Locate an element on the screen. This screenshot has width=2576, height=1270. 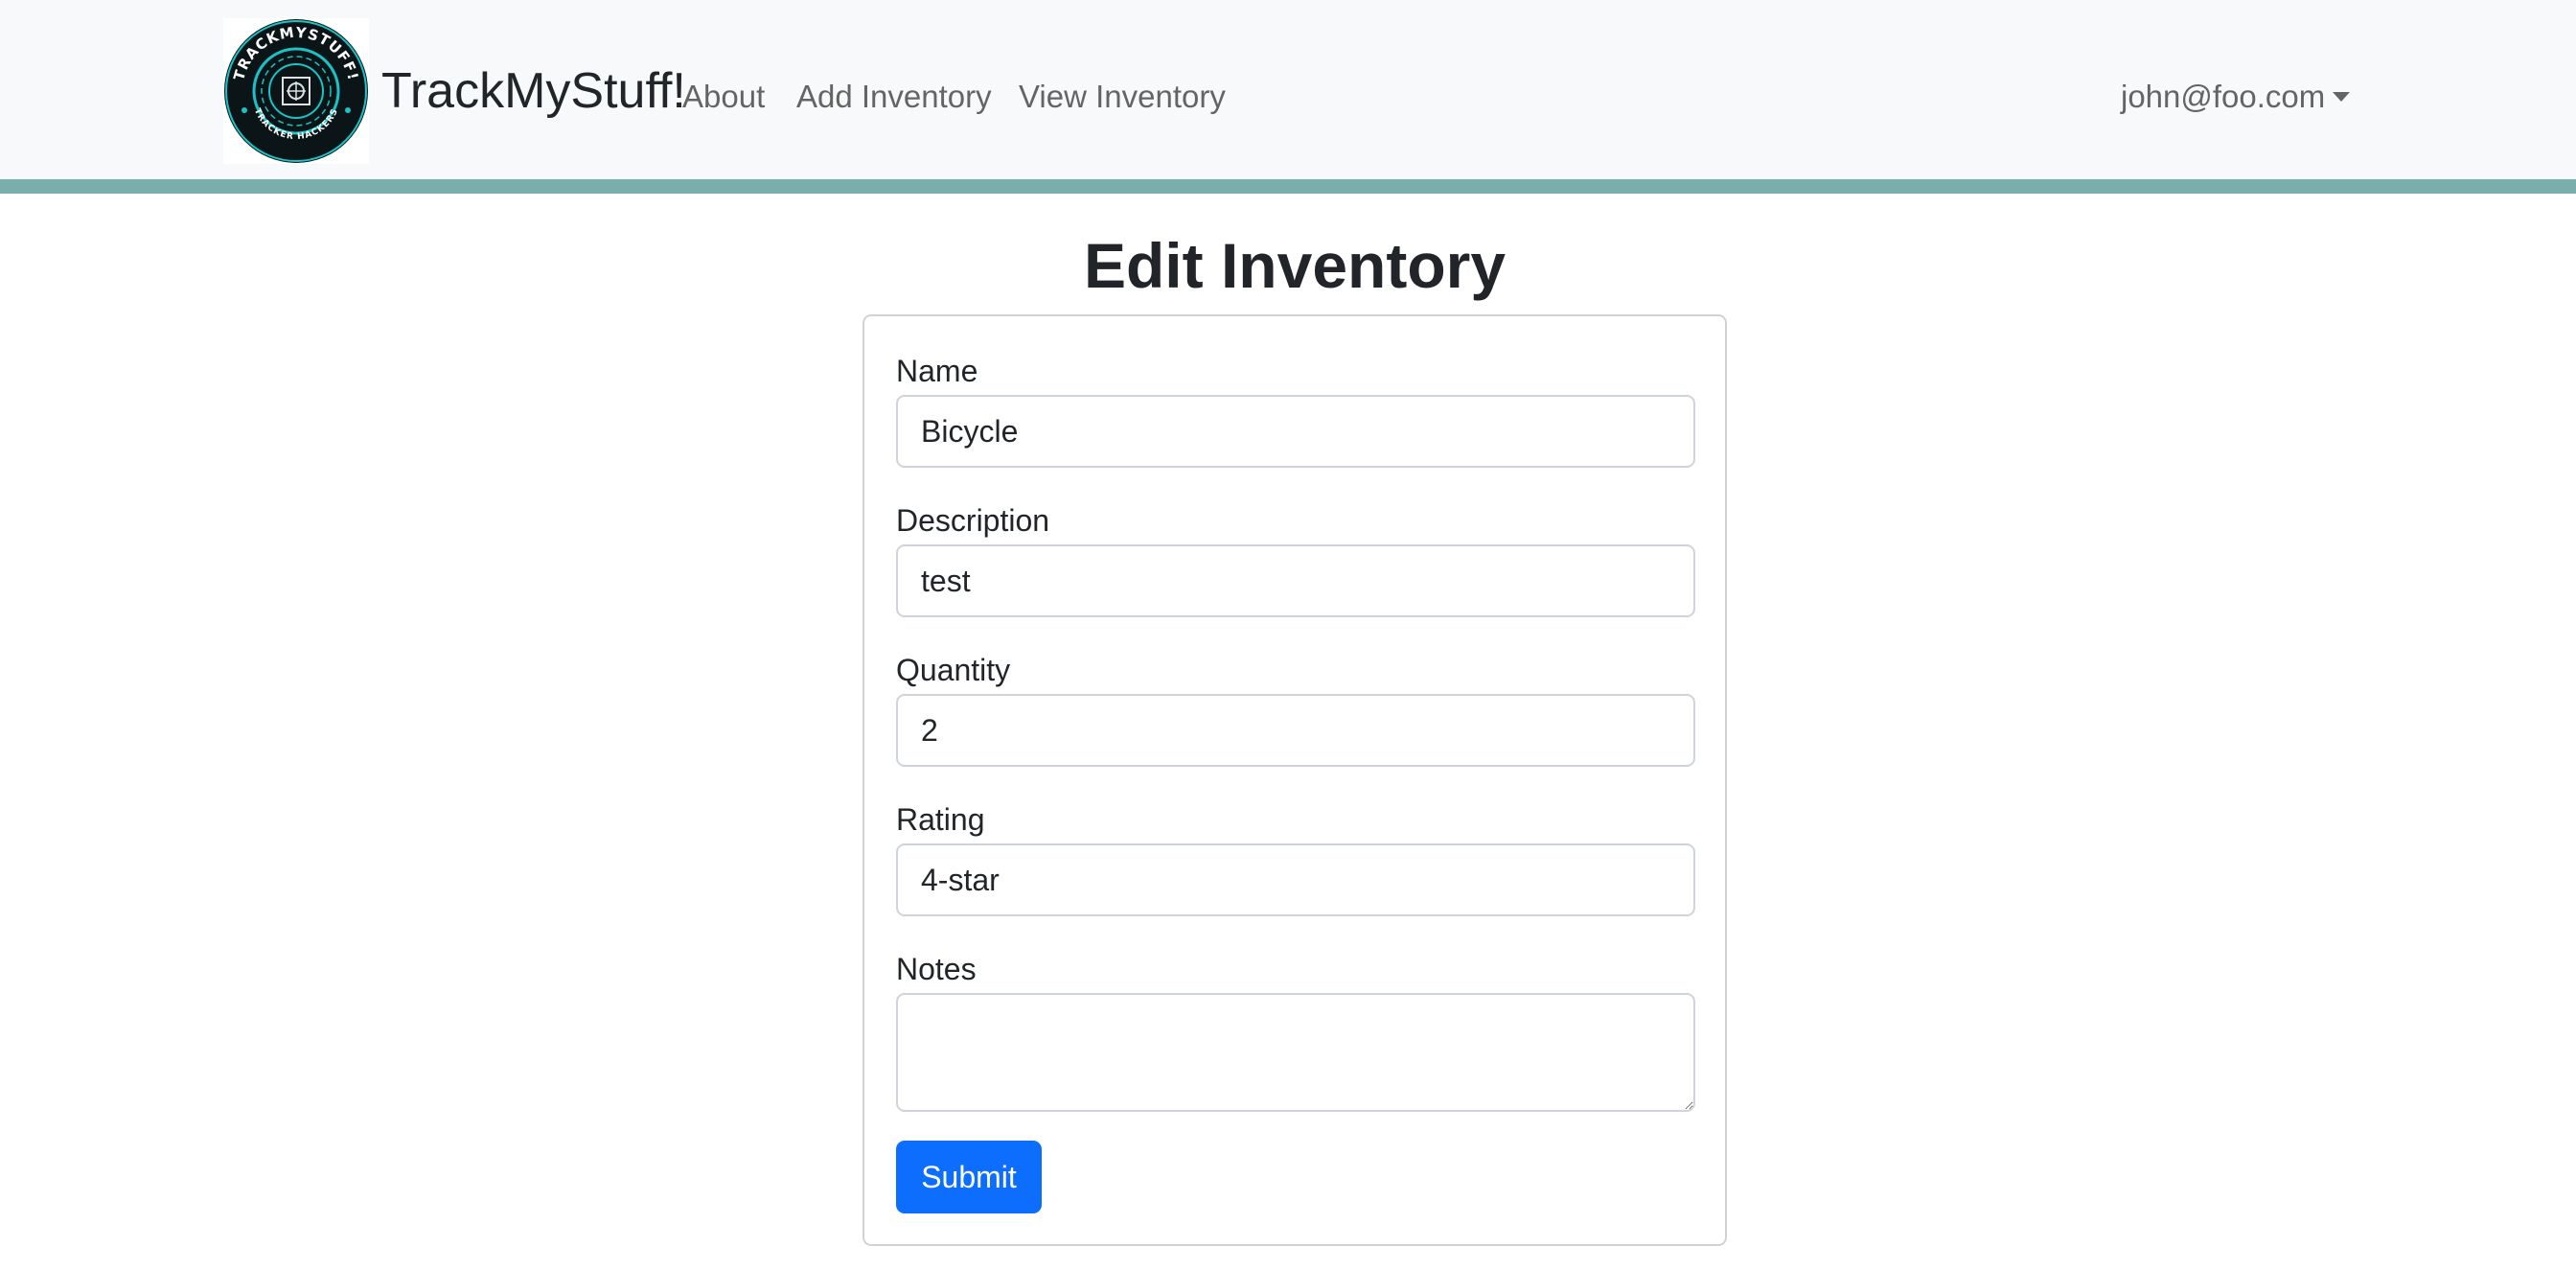
rating-label: Rating is located at coordinates (940, 819).